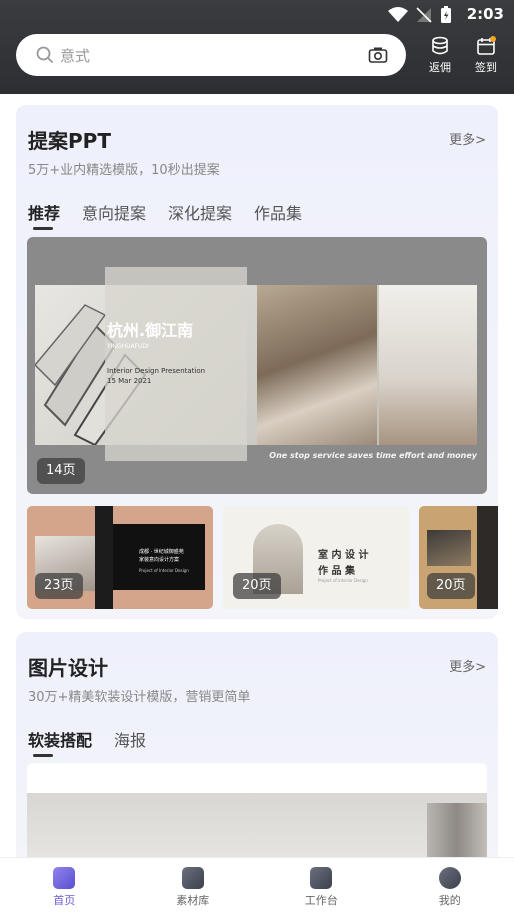 Image resolution: width=514 pixels, height=916 pixels. I want to click on thumb-1-caption-1: 成都 · 世纪城御盛苑, so click(161, 551).